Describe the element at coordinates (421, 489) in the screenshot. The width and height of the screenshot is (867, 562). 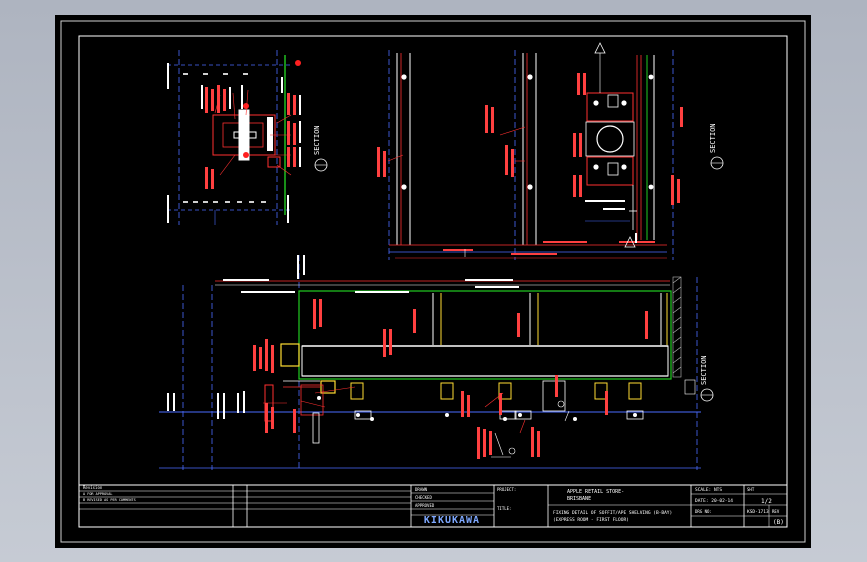
I see `signature-drawn: DRAWN` at that location.